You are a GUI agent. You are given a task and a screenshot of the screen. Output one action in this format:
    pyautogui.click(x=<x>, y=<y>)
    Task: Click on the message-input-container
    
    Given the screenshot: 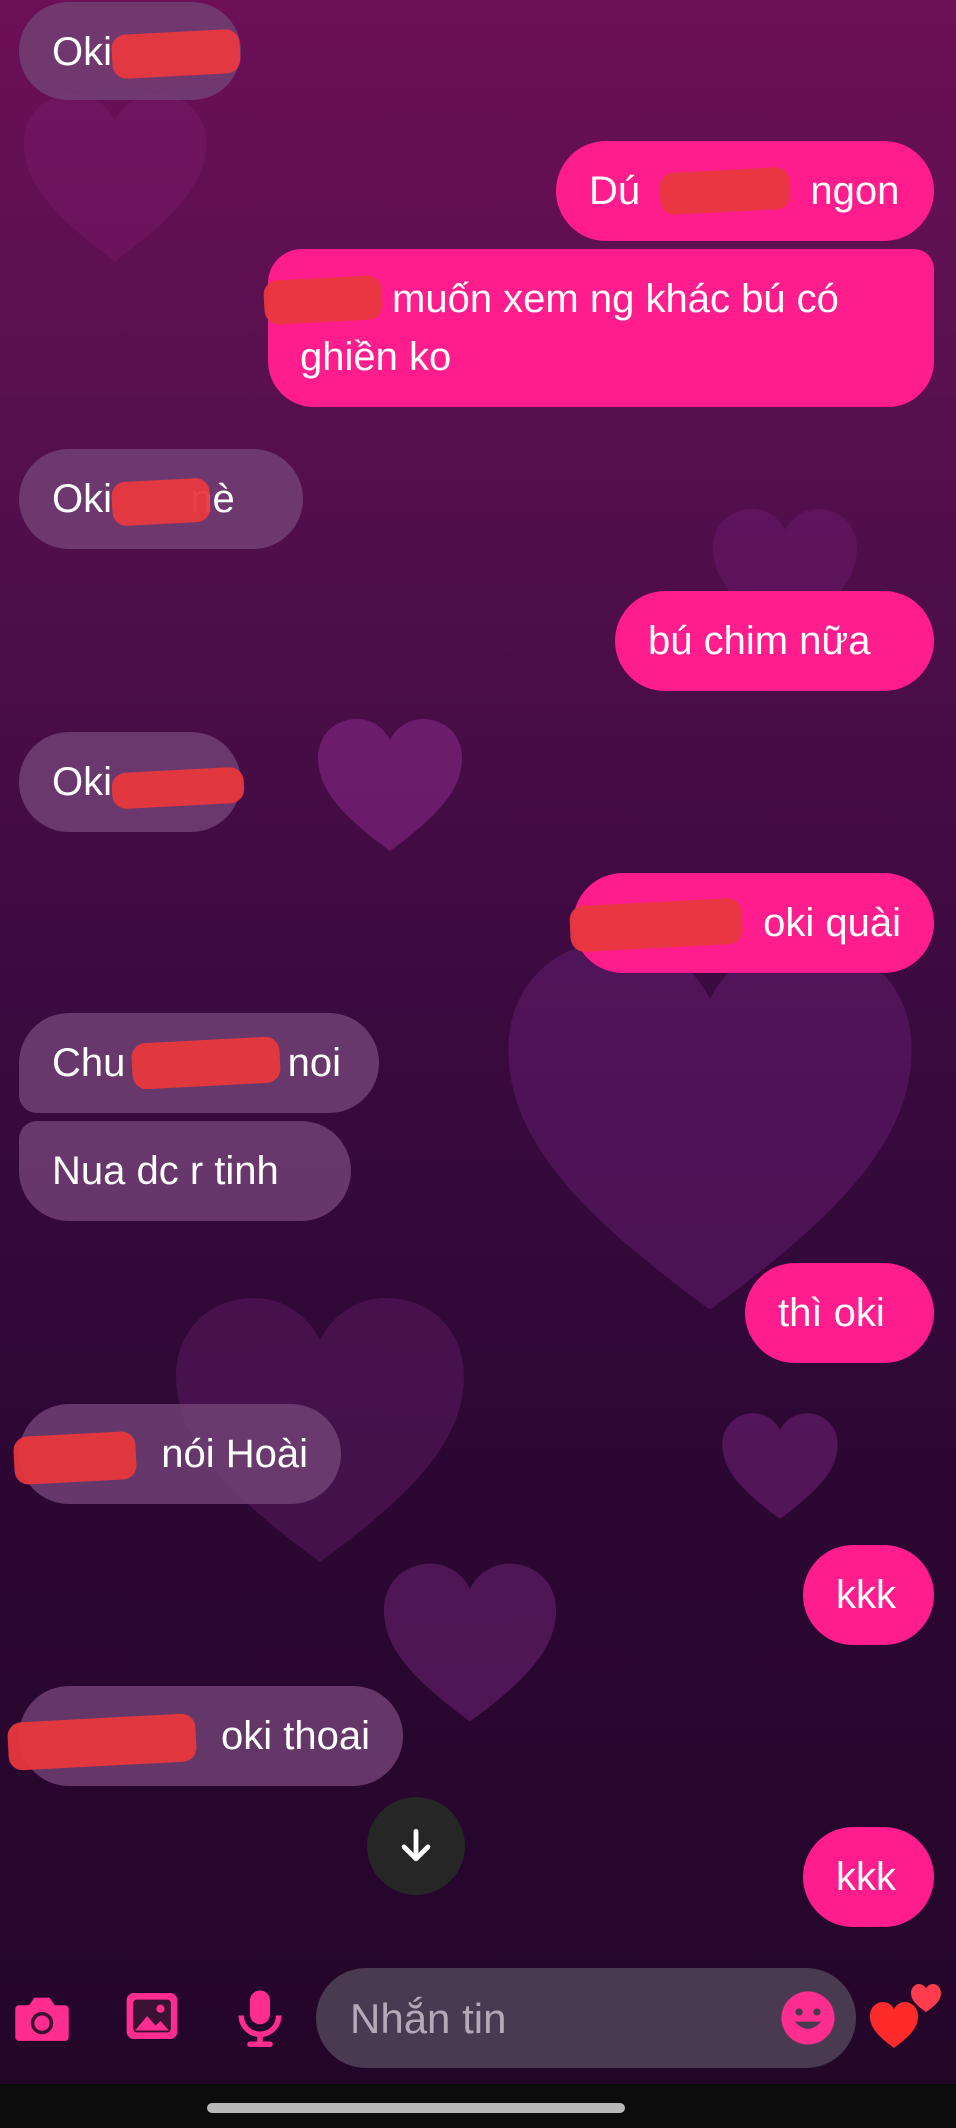 What is the action you would take?
    pyautogui.click(x=586, y=2018)
    